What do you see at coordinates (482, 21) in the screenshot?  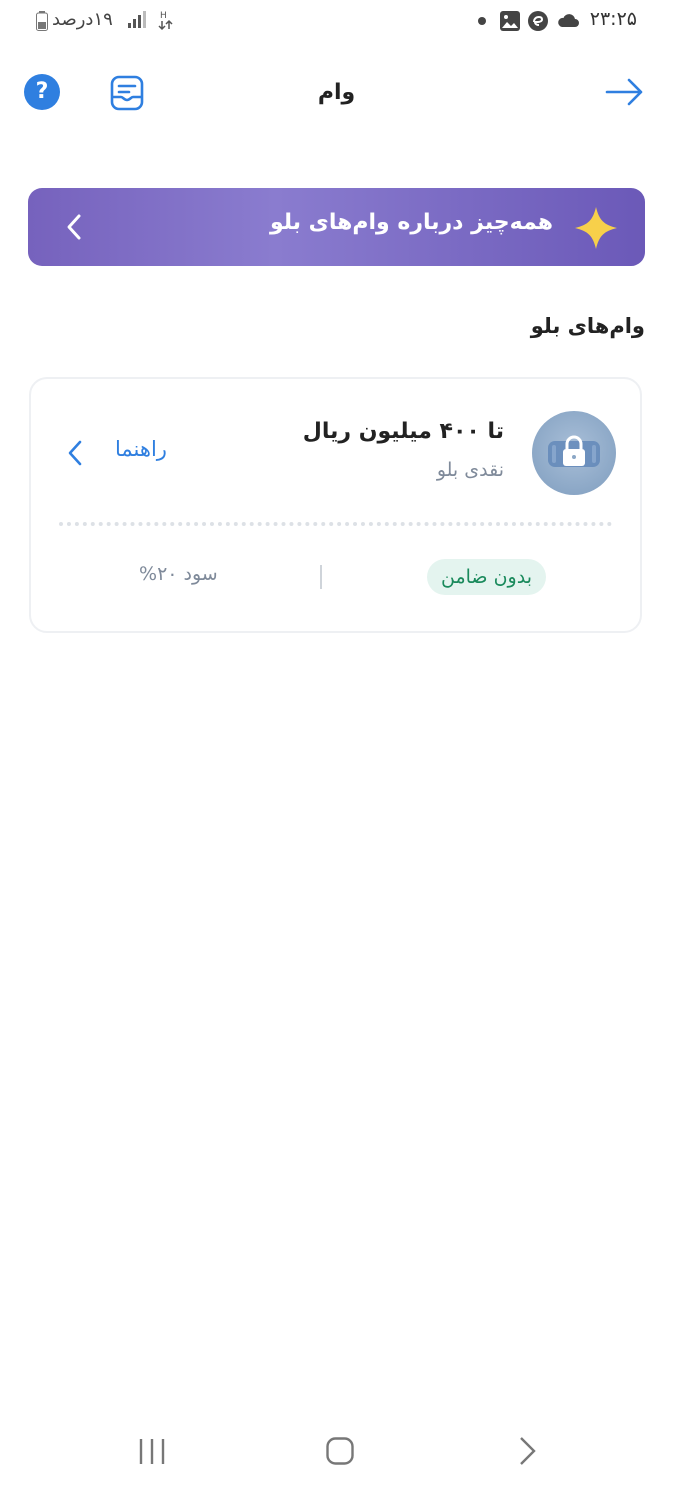 I see `notification-dot` at bounding box center [482, 21].